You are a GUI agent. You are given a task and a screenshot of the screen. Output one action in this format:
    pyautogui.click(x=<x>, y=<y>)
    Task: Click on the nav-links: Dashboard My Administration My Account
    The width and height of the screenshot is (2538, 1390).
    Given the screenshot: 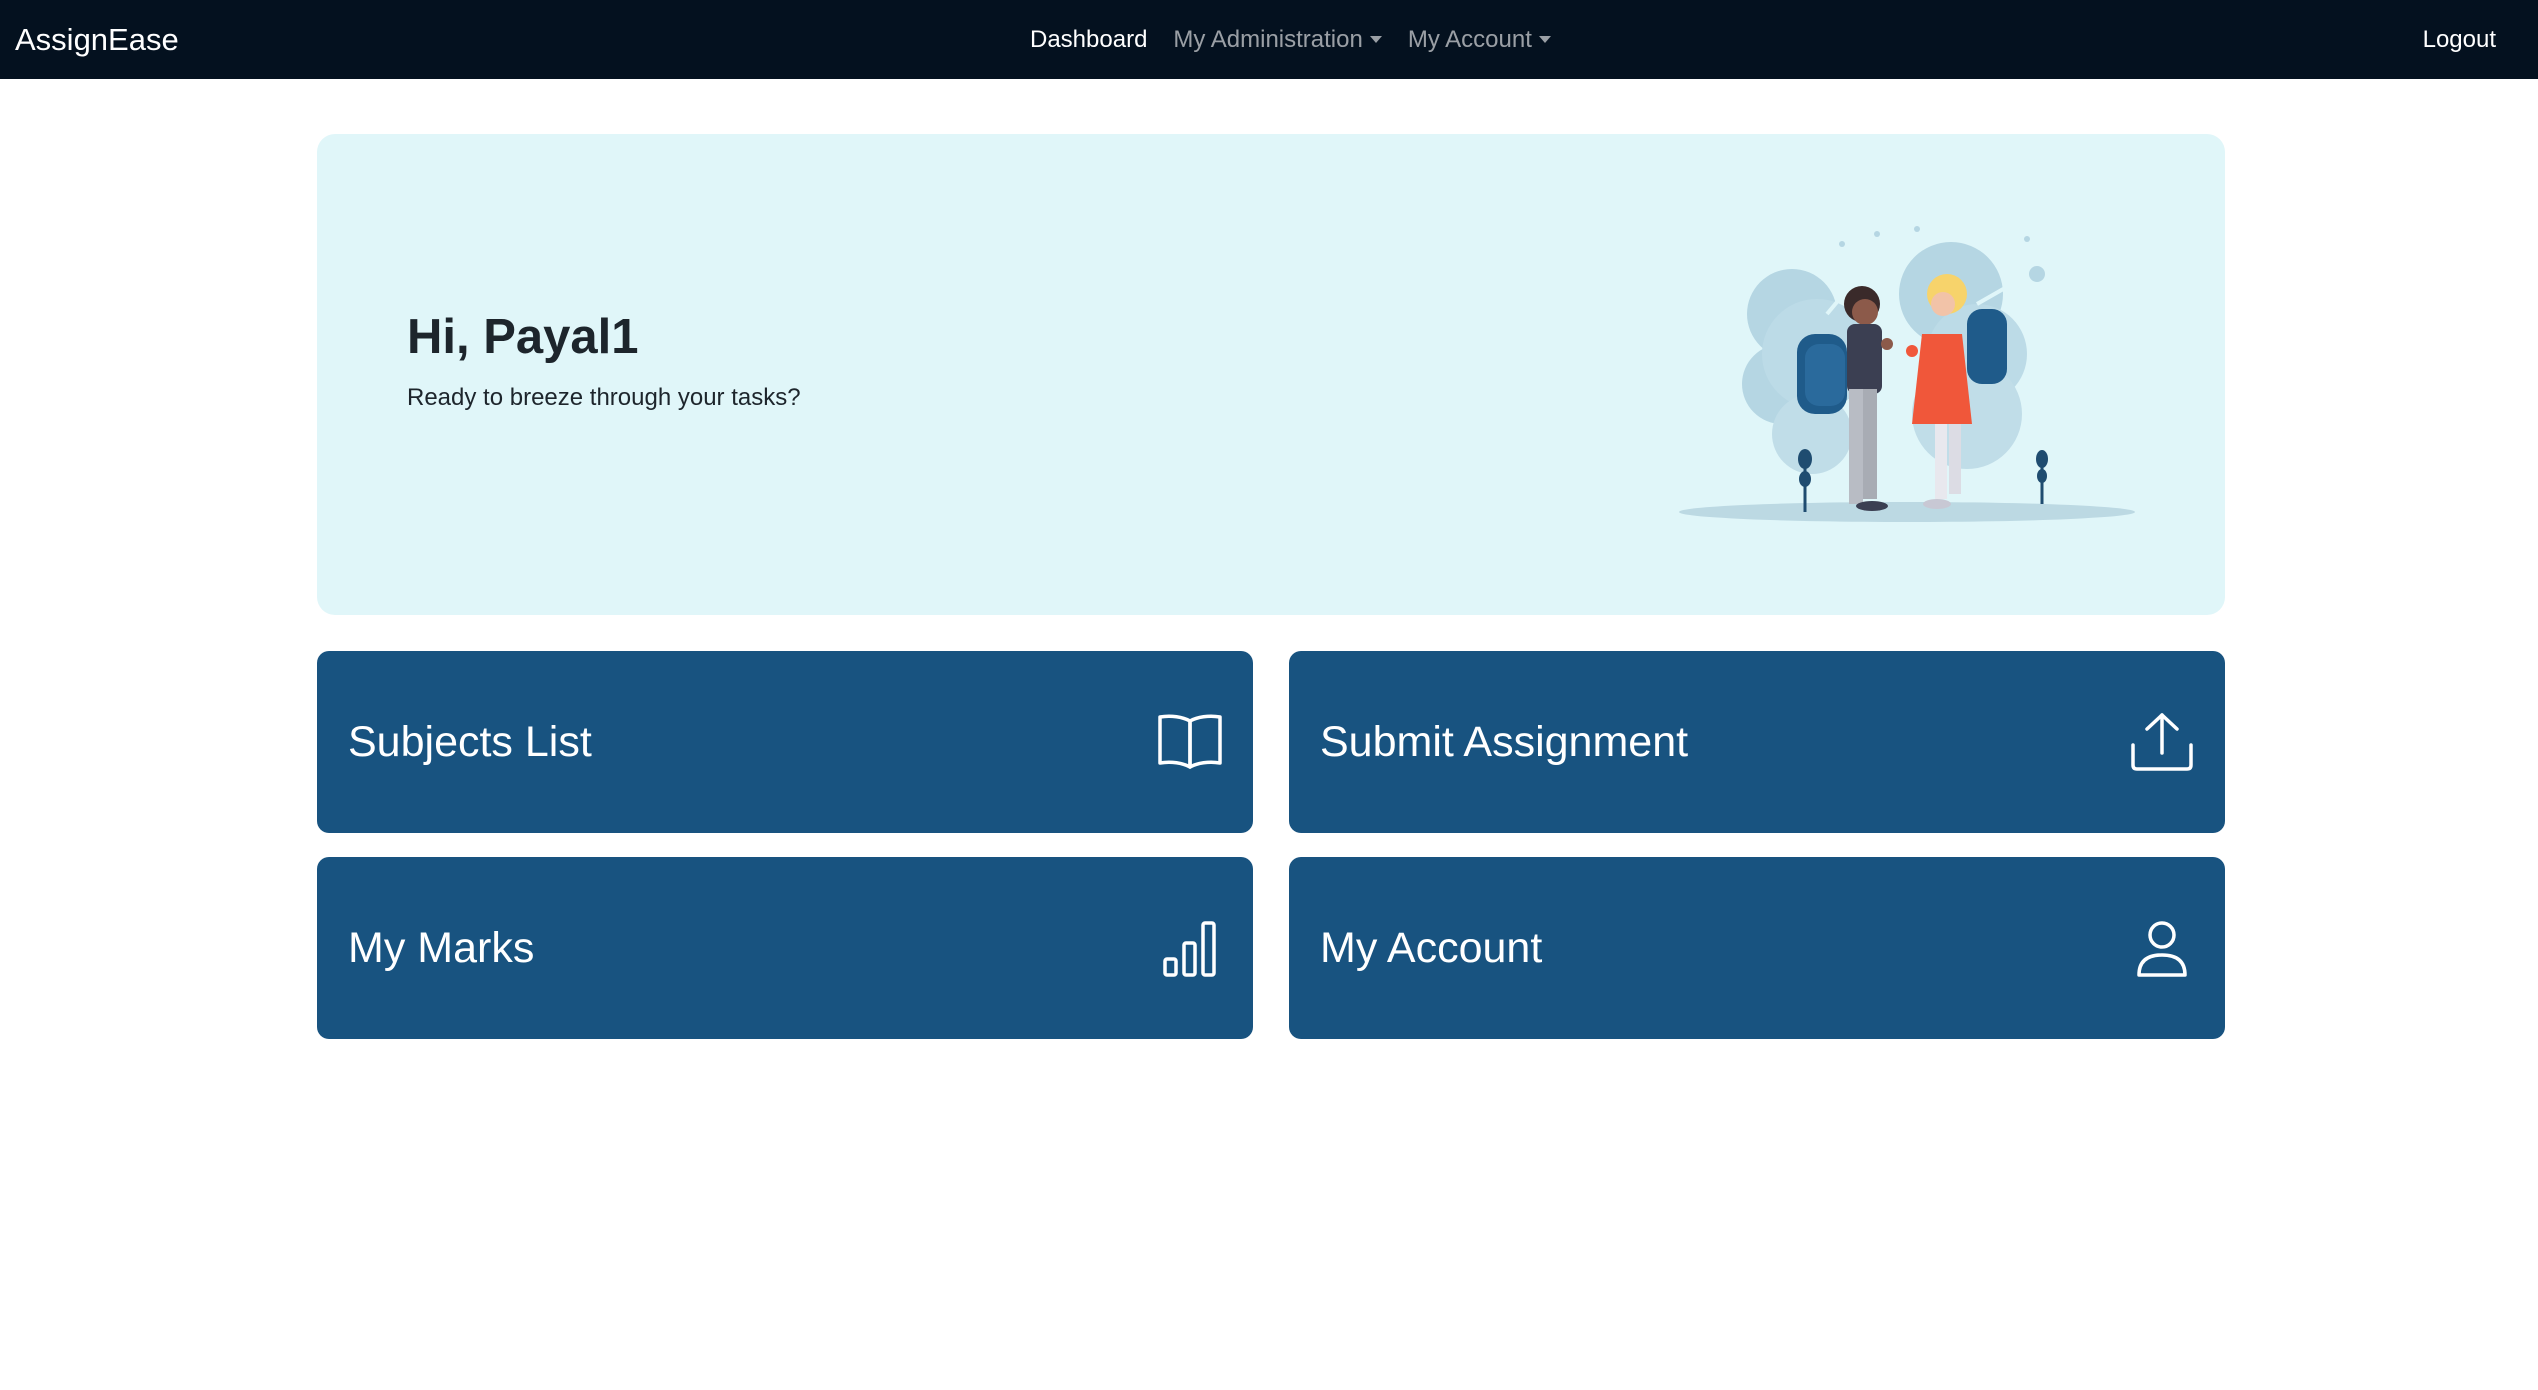 What is the action you would take?
    pyautogui.click(x=1290, y=39)
    